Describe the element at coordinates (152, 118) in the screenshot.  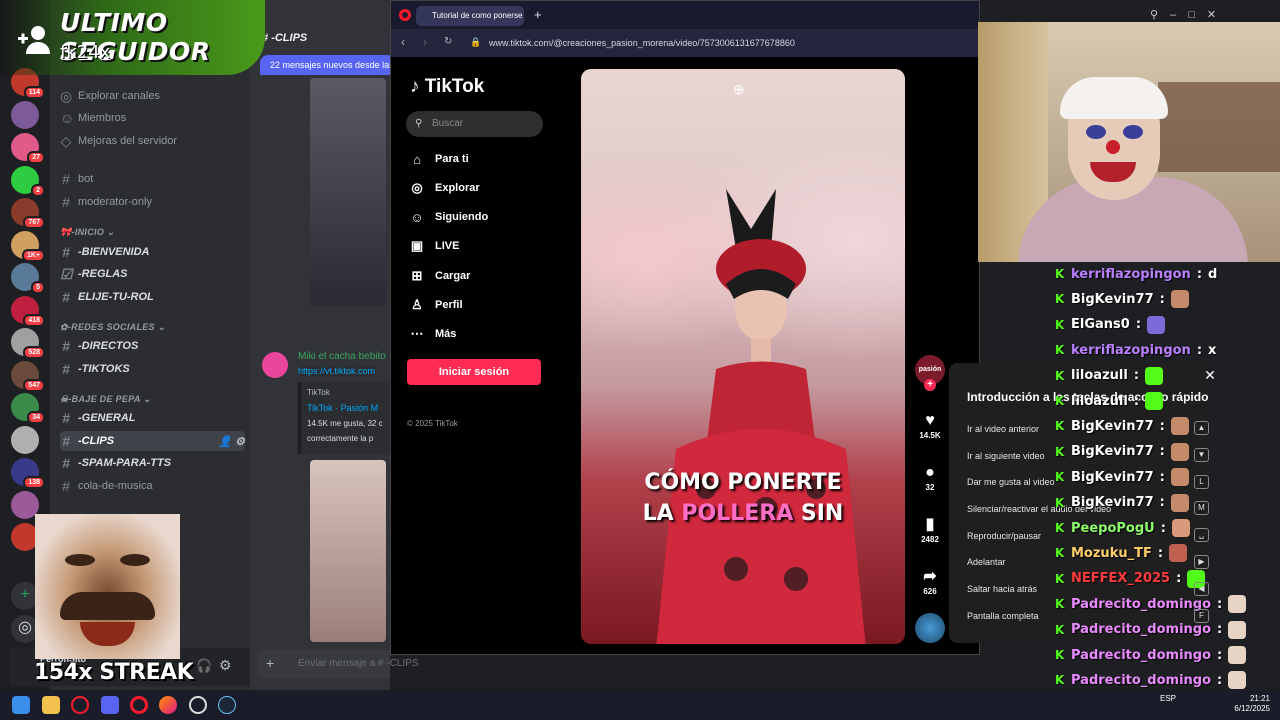
I see `channel-members: ☺ Miembros` at that location.